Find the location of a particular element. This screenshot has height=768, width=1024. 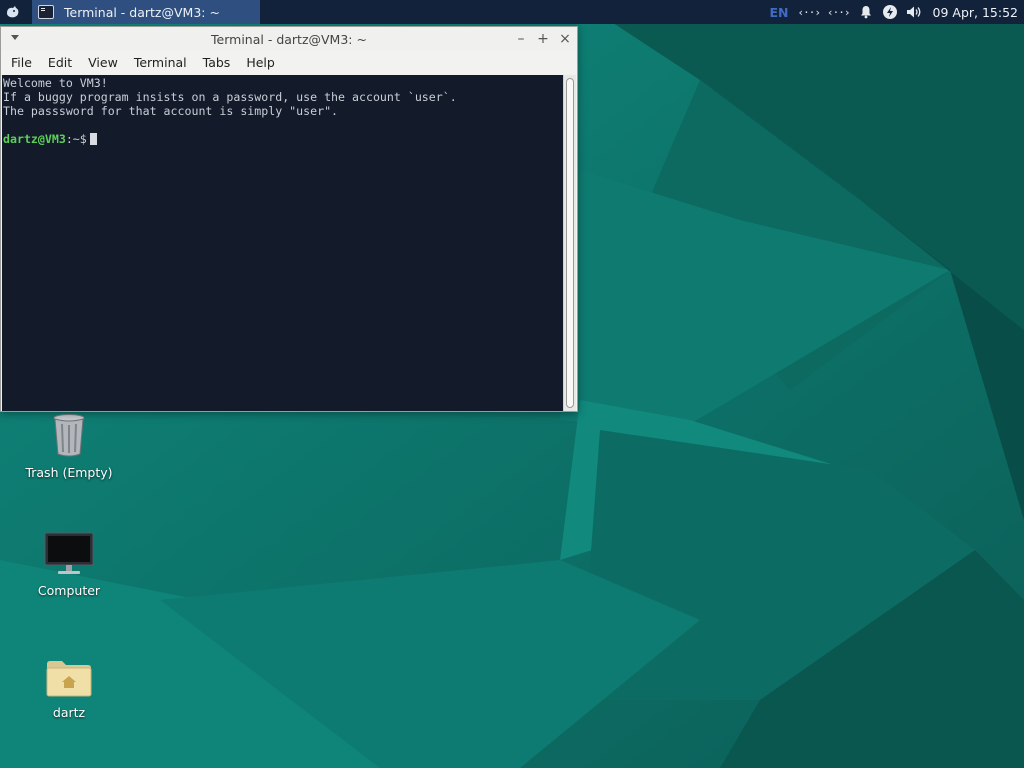

system-tray: EN ‹··› ‹··› 09 Apr, 15:52 is located at coordinates (897, 12).